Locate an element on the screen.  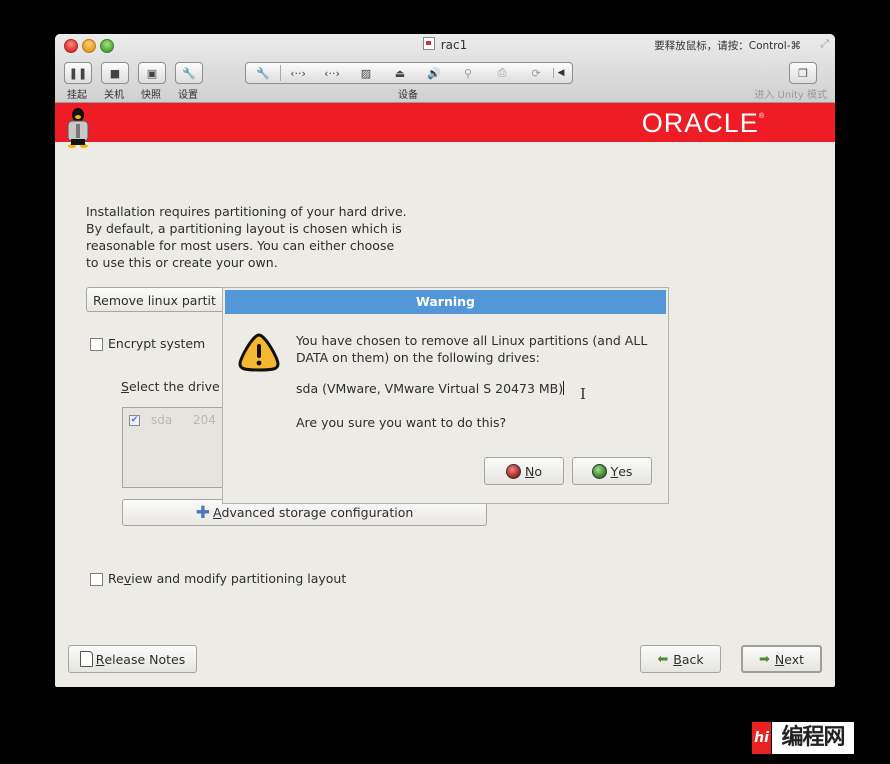
device-settings-icon: 🔧 is located at coordinates (263, 73).